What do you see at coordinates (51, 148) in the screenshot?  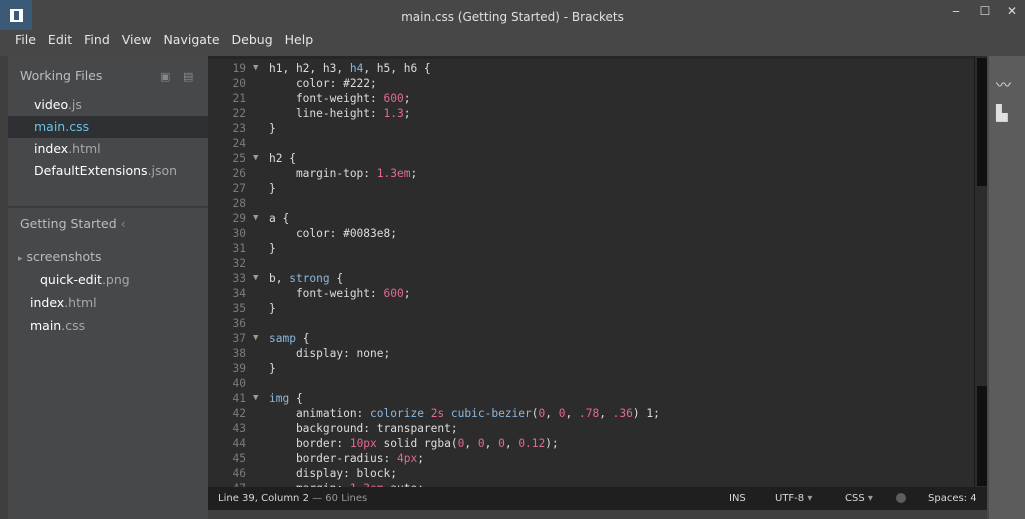 I see `file-name: index` at bounding box center [51, 148].